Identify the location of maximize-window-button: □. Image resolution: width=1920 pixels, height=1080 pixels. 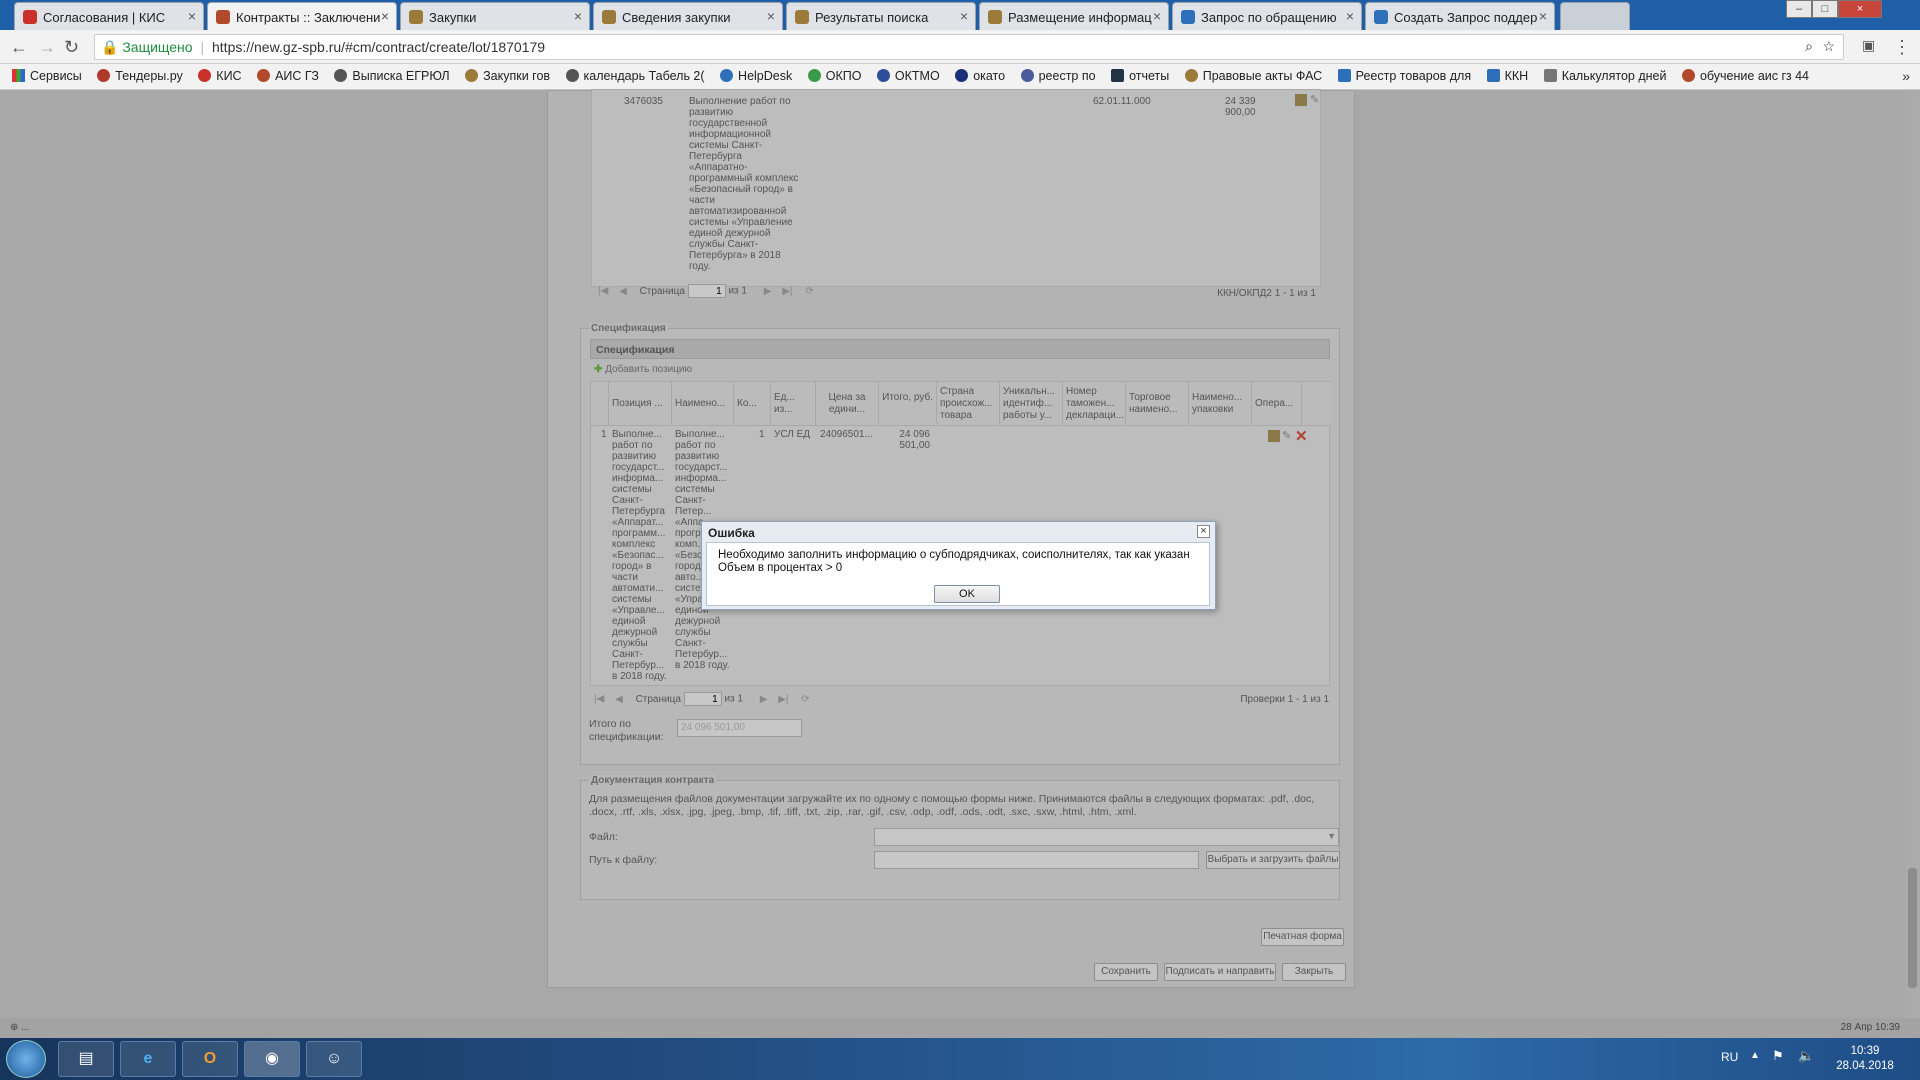
(1825, 9).